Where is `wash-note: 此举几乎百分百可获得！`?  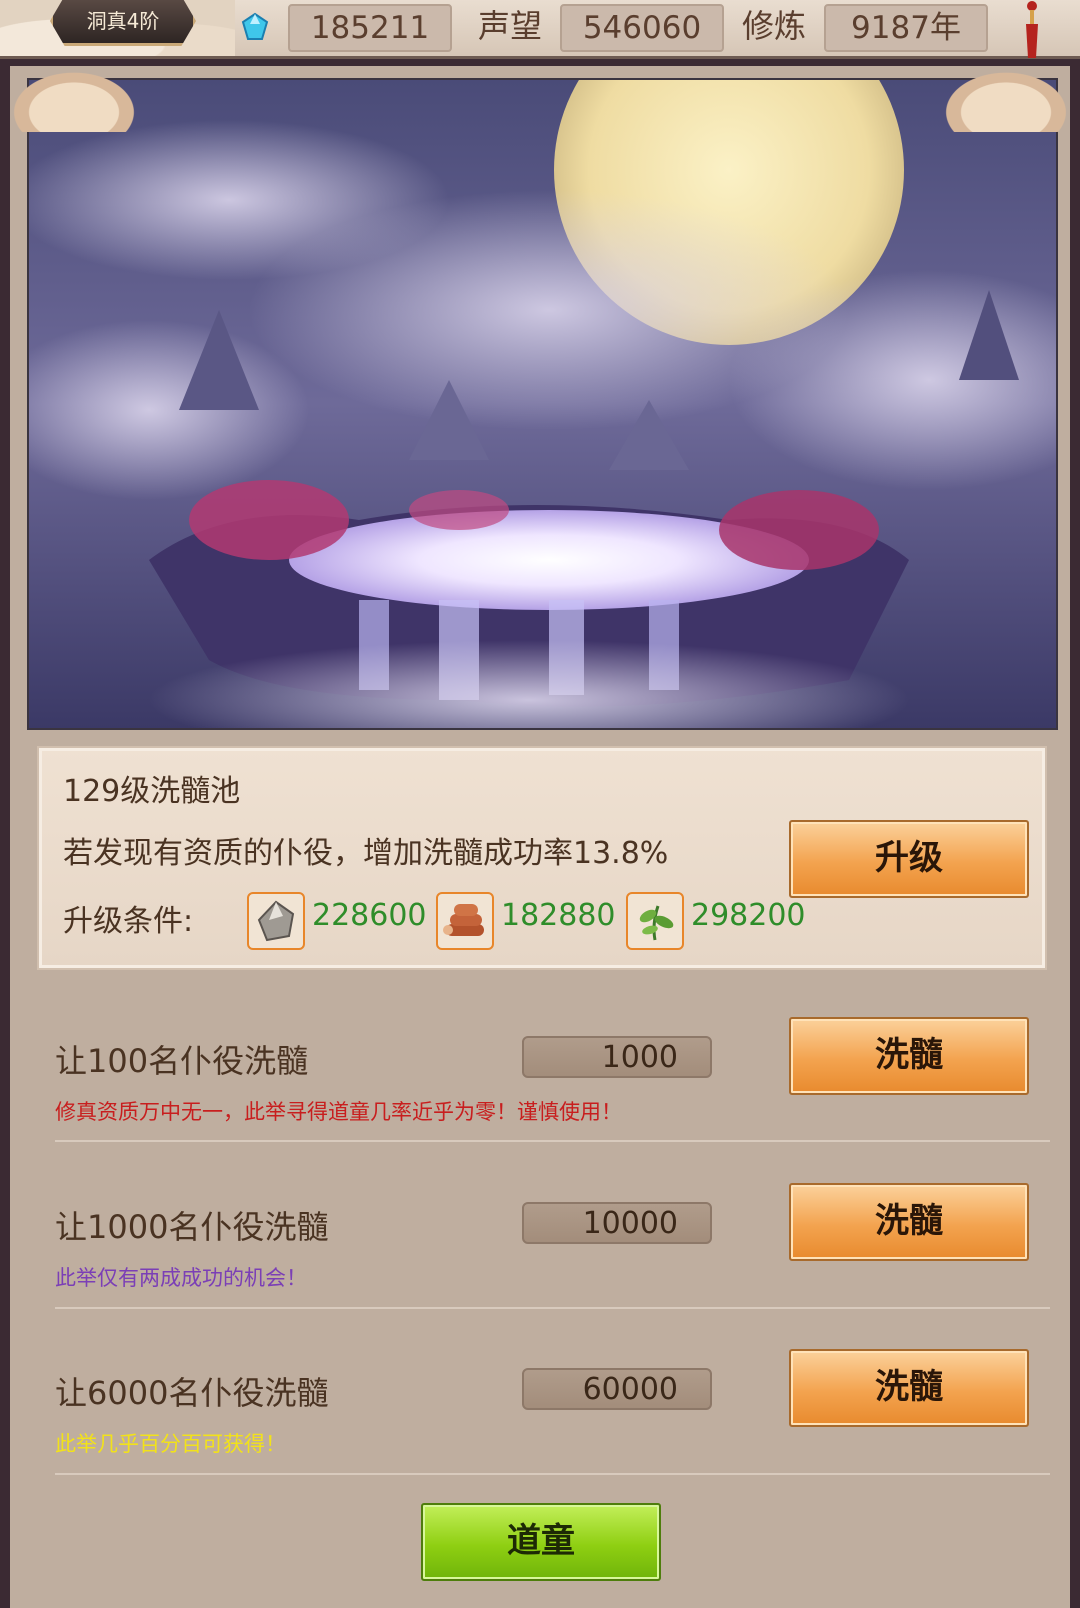 wash-note: 此举几乎百分百可获得！ is located at coordinates (170, 1444).